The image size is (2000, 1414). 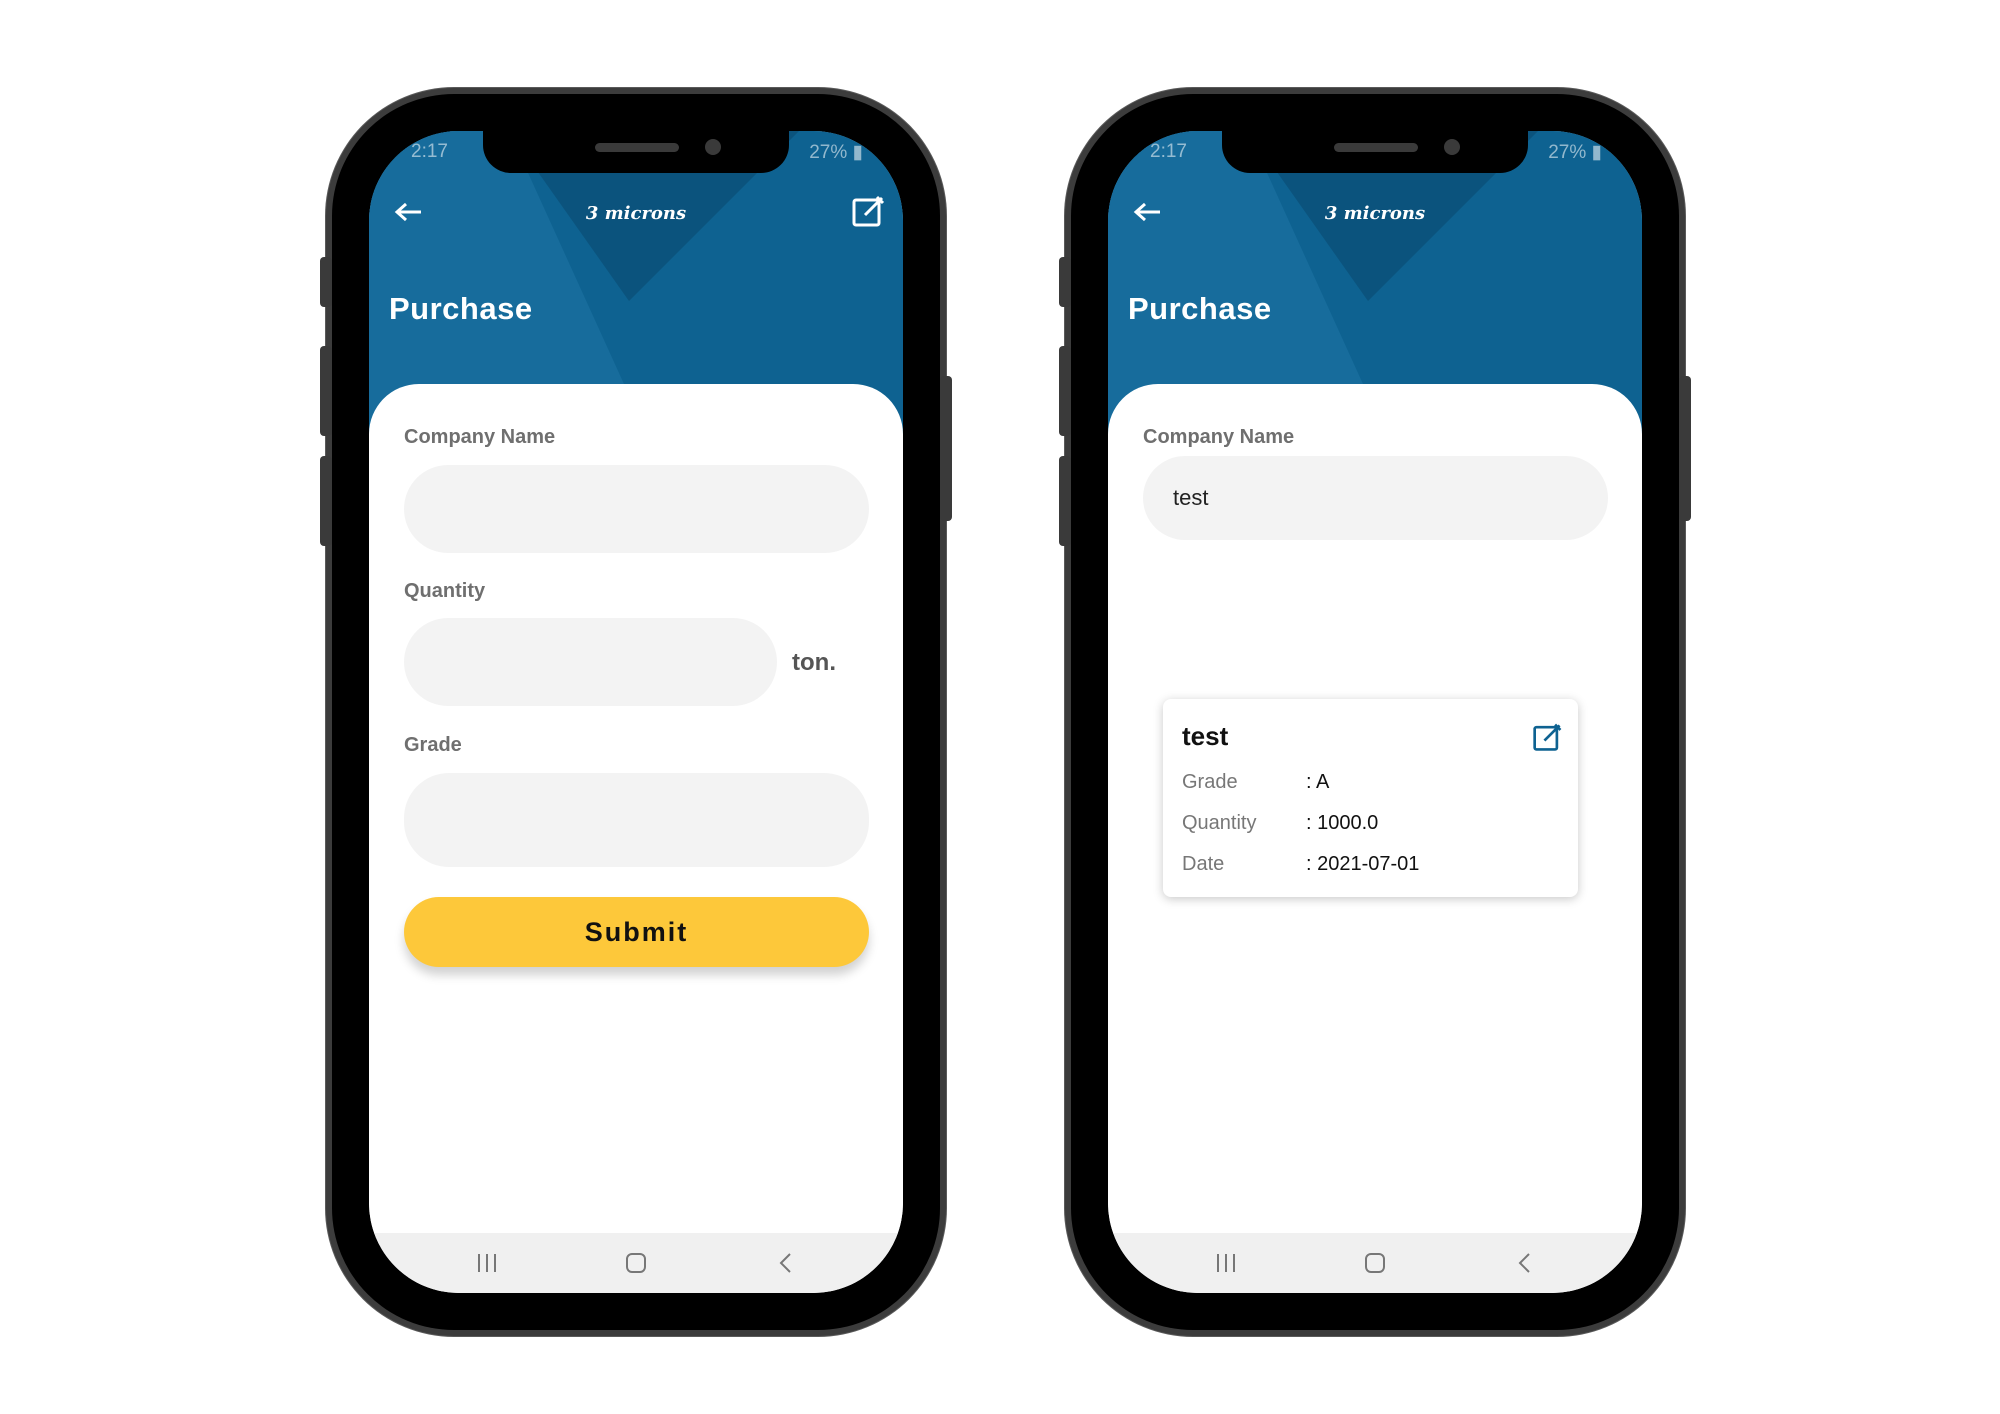 What do you see at coordinates (1342, 823) in the screenshot?
I see `card-quantity-value: : 1000.0` at bounding box center [1342, 823].